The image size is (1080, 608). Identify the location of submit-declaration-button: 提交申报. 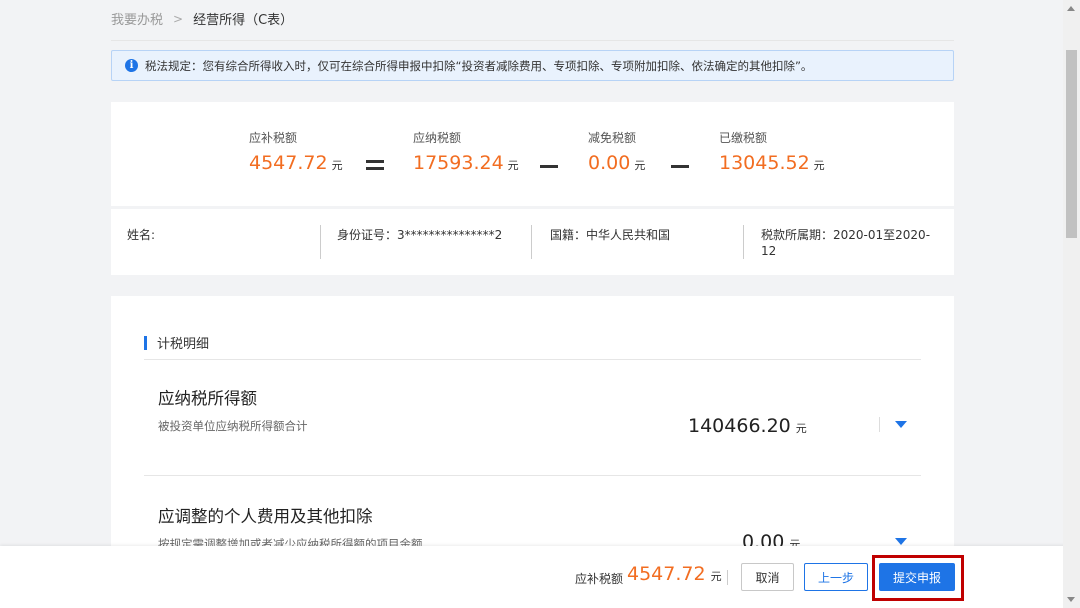
(917, 577).